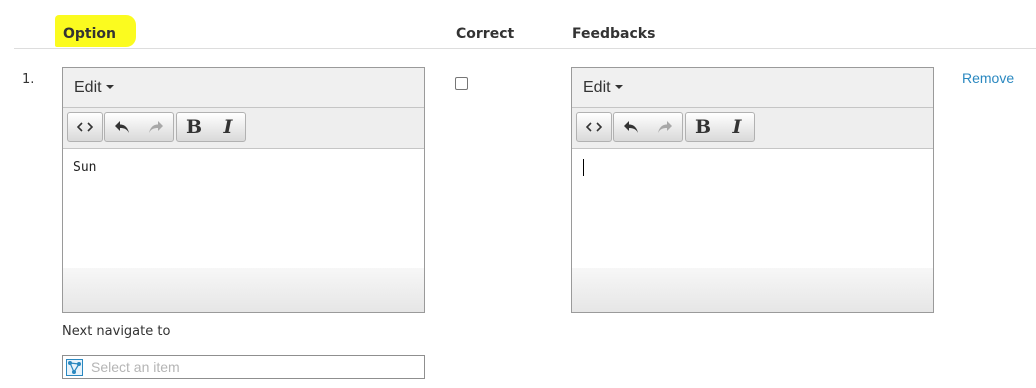 The width and height of the screenshot is (1036, 388). I want to click on option-history-group, so click(139, 127).